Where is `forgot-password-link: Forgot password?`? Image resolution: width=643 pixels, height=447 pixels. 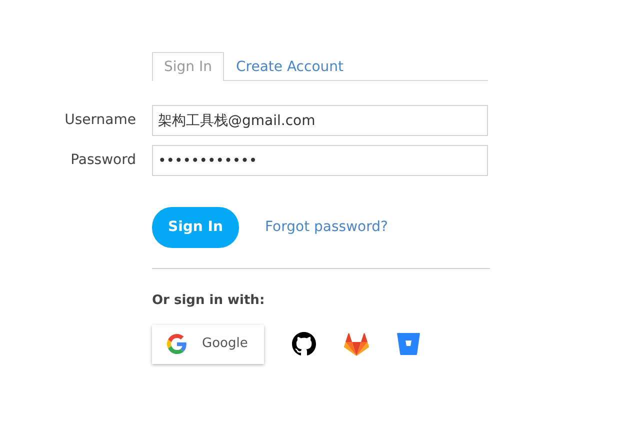 forgot-password-link: Forgot password? is located at coordinates (326, 227).